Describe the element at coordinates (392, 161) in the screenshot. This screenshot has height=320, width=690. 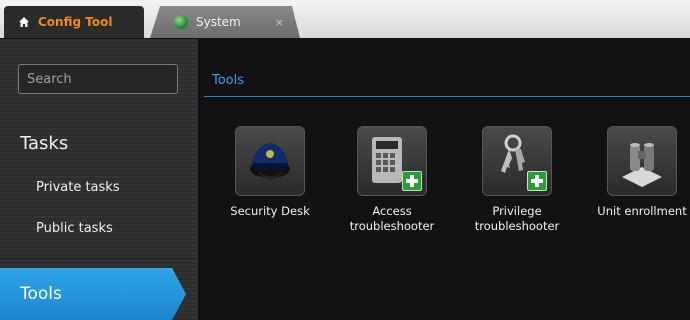
I see `keypad-add-icon` at that location.